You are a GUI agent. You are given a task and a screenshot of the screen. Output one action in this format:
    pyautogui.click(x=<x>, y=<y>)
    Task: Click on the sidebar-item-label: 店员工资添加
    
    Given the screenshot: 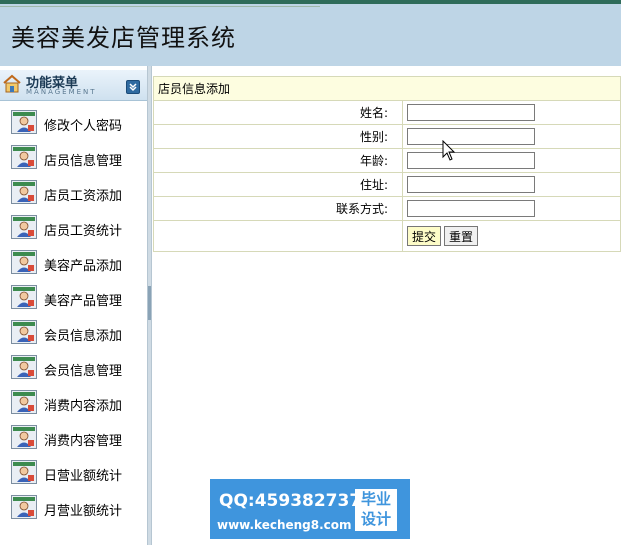 What is the action you would take?
    pyautogui.click(x=83, y=194)
    